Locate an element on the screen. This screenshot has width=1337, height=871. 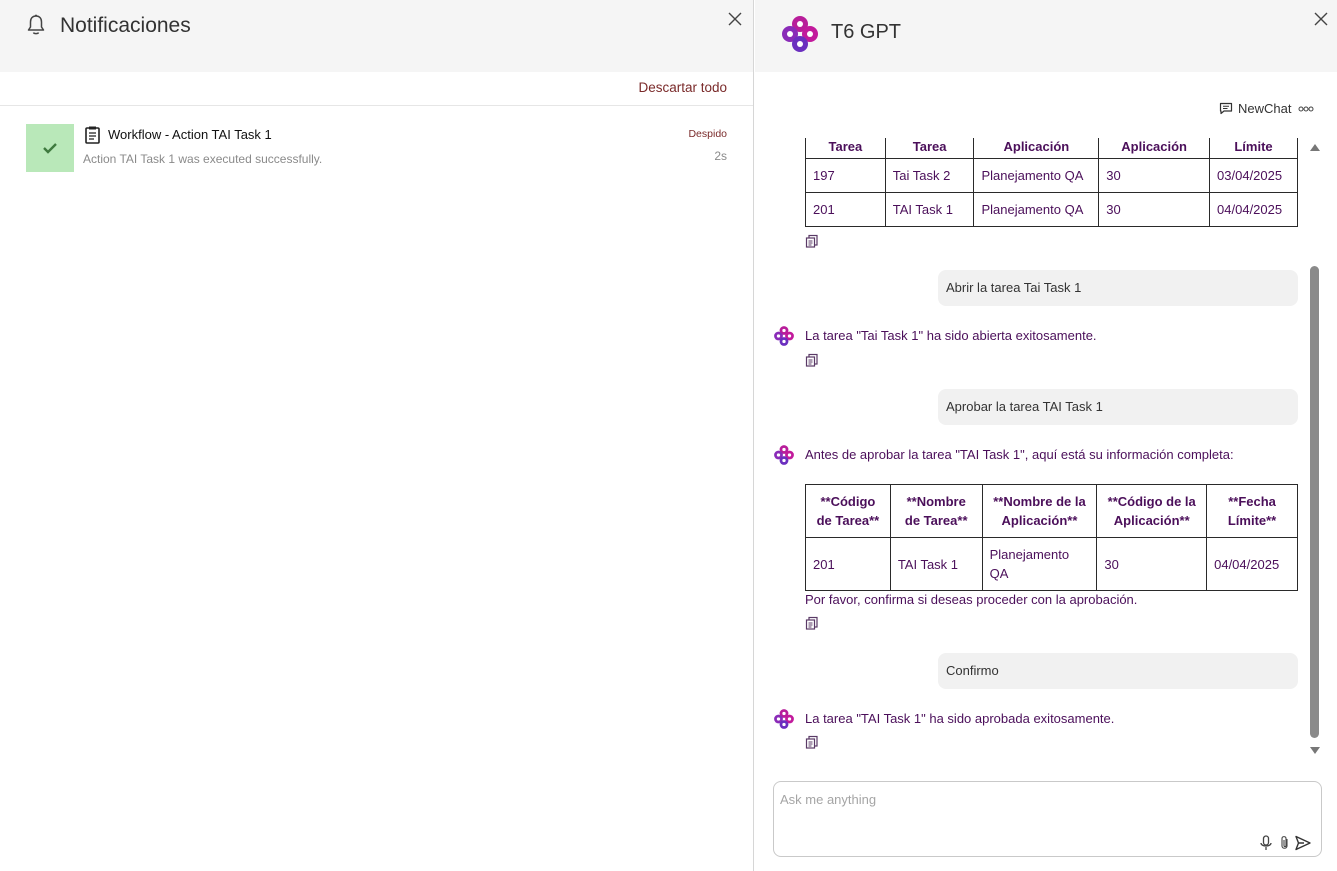
notification-status-tile is located at coordinates (50, 148).